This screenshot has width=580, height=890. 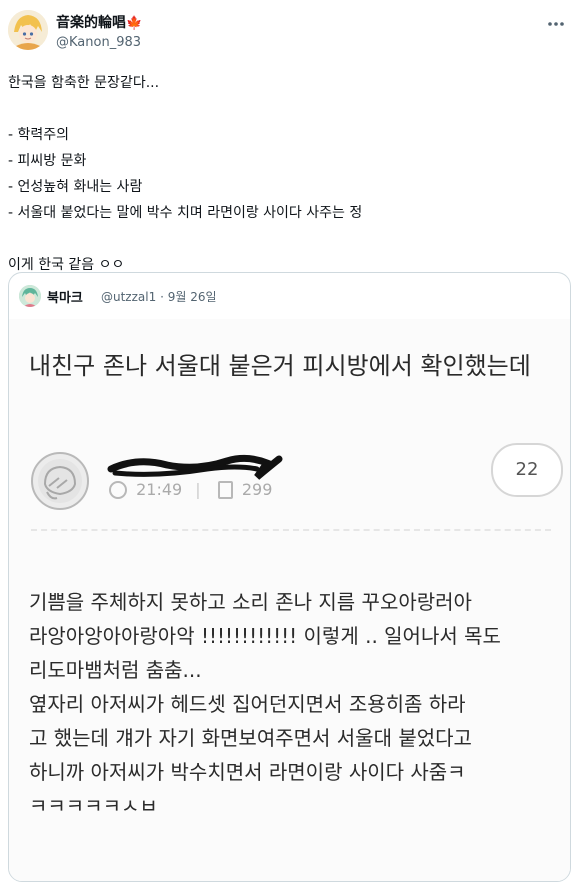 I want to click on divider, so click(x=291, y=530).